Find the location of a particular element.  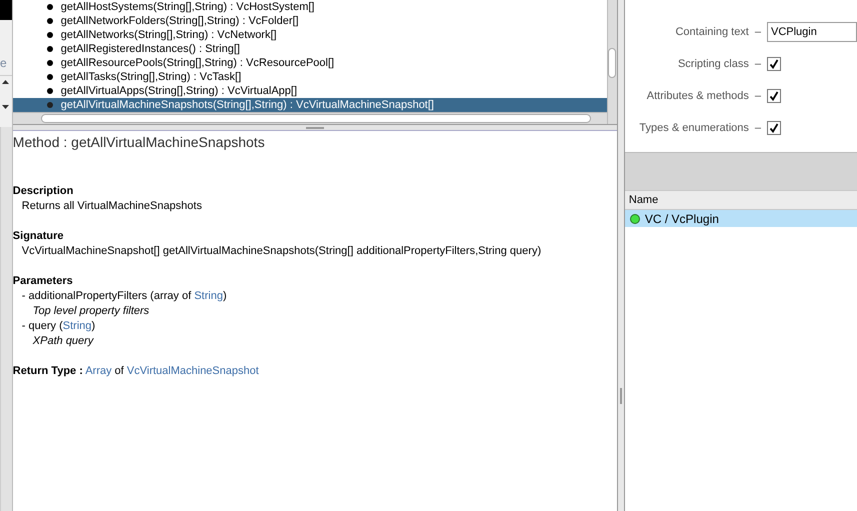

vertical-splitter is located at coordinates (620, 255).